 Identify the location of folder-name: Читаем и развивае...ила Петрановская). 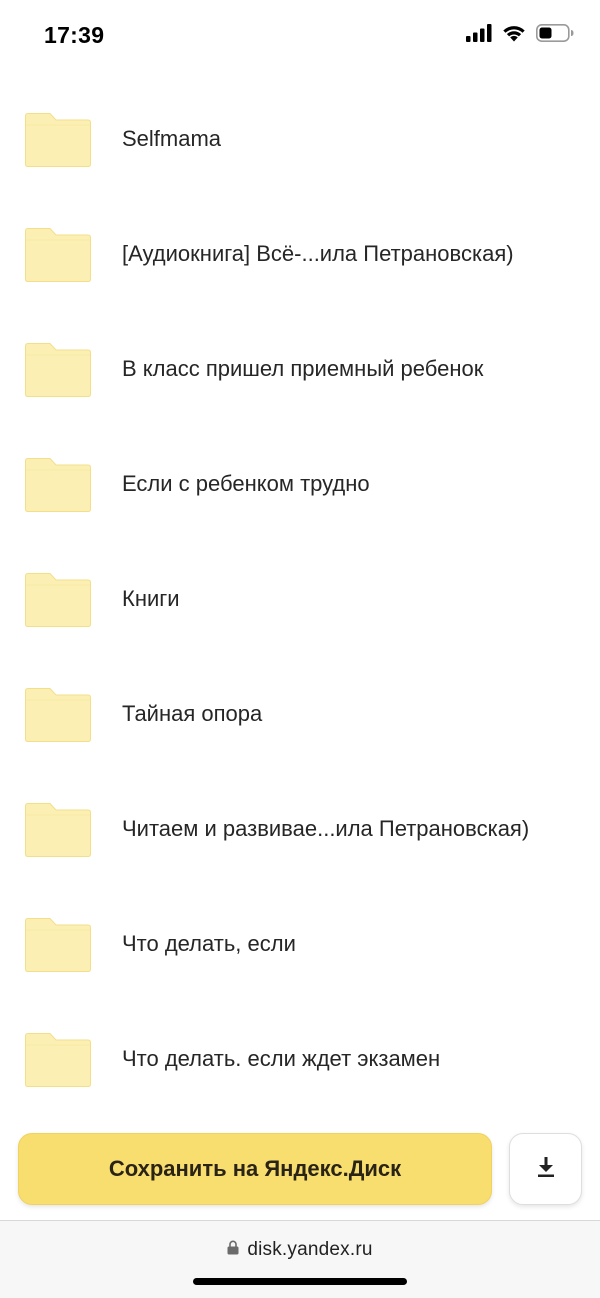
(326, 828).